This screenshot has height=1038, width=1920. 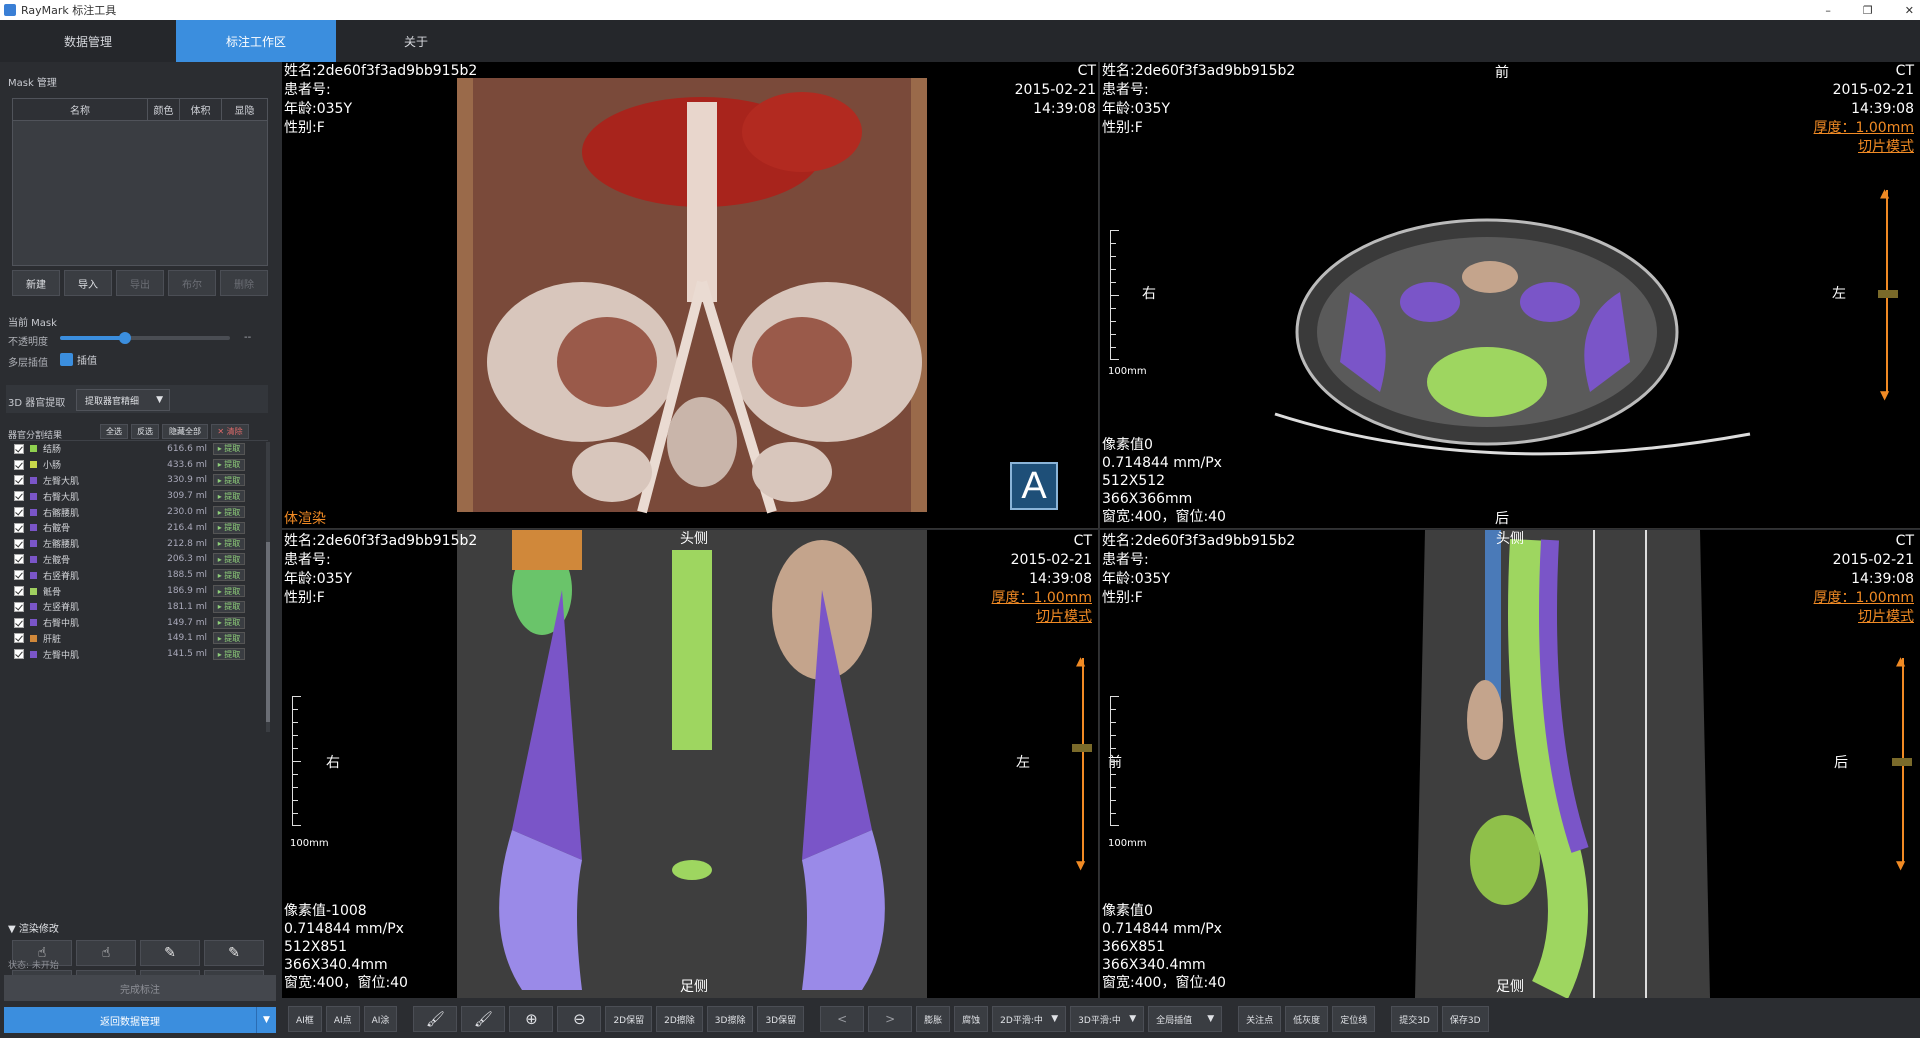 I want to click on export-mask-button: 导出, so click(x=140, y=283).